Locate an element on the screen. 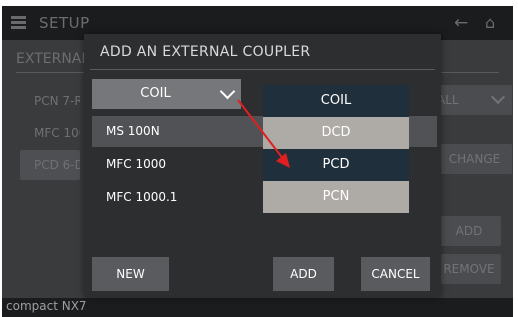  new-button: NEW is located at coordinates (130, 274).